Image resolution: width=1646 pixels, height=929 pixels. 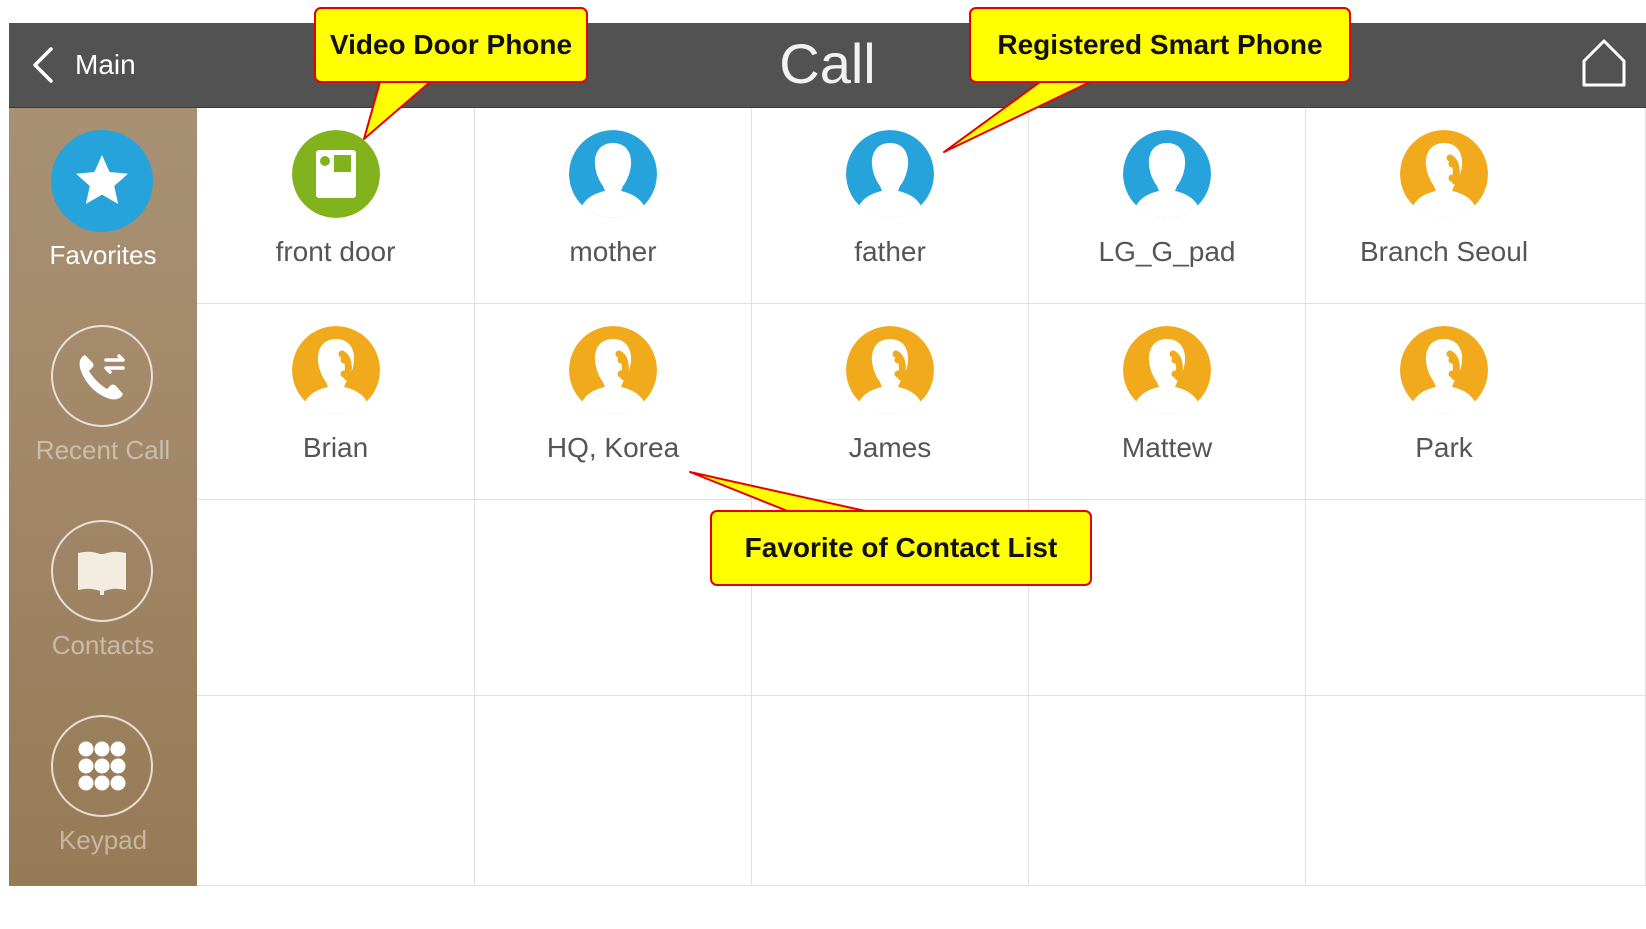 I want to click on contact-name: HQ, Korea, so click(x=613, y=447).